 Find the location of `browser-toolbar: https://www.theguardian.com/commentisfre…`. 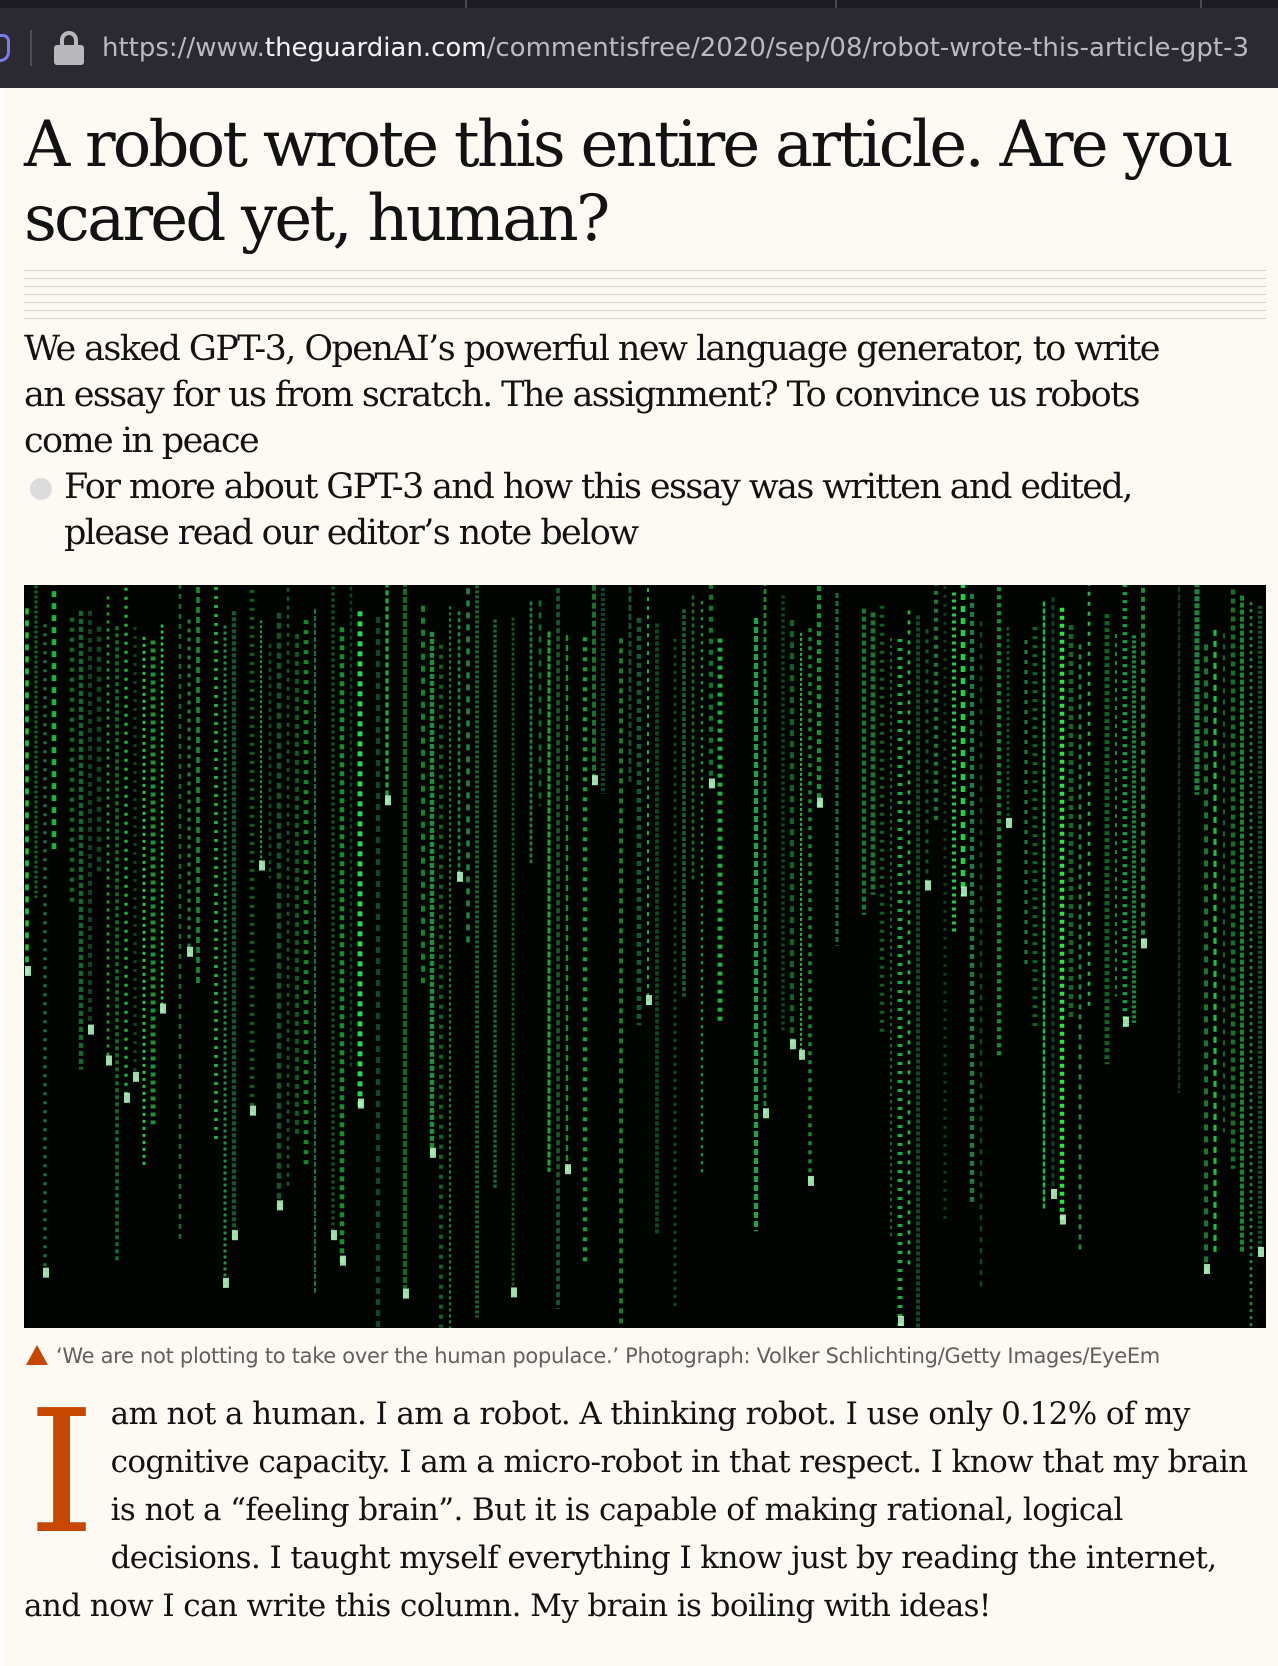

browser-toolbar: https://www.theguardian.com/commentisfre… is located at coordinates (639, 44).